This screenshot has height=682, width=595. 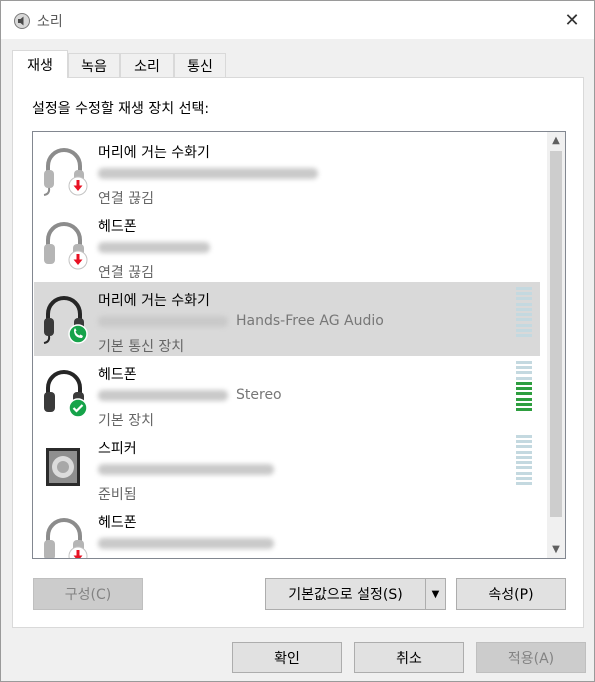 I want to click on speaker-icon, so click(x=64, y=466).